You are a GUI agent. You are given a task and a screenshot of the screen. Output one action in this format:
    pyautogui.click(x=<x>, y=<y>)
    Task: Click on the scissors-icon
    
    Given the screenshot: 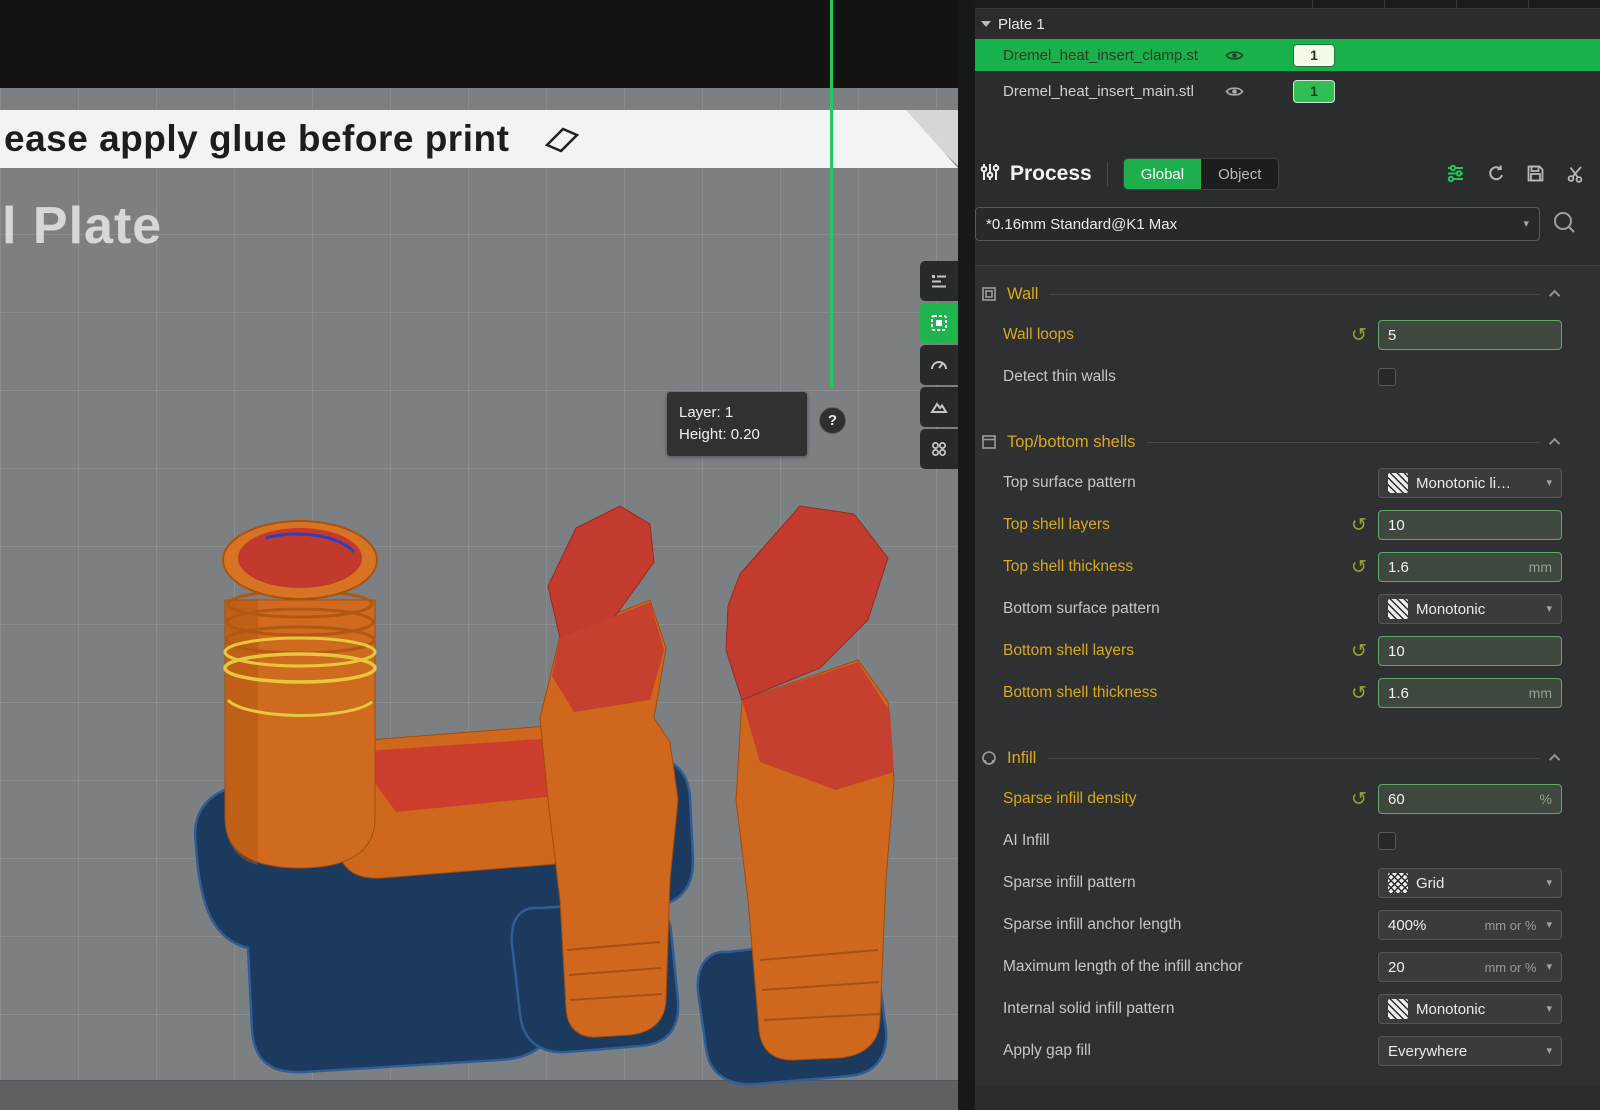 What is the action you would take?
    pyautogui.click(x=1575, y=173)
    